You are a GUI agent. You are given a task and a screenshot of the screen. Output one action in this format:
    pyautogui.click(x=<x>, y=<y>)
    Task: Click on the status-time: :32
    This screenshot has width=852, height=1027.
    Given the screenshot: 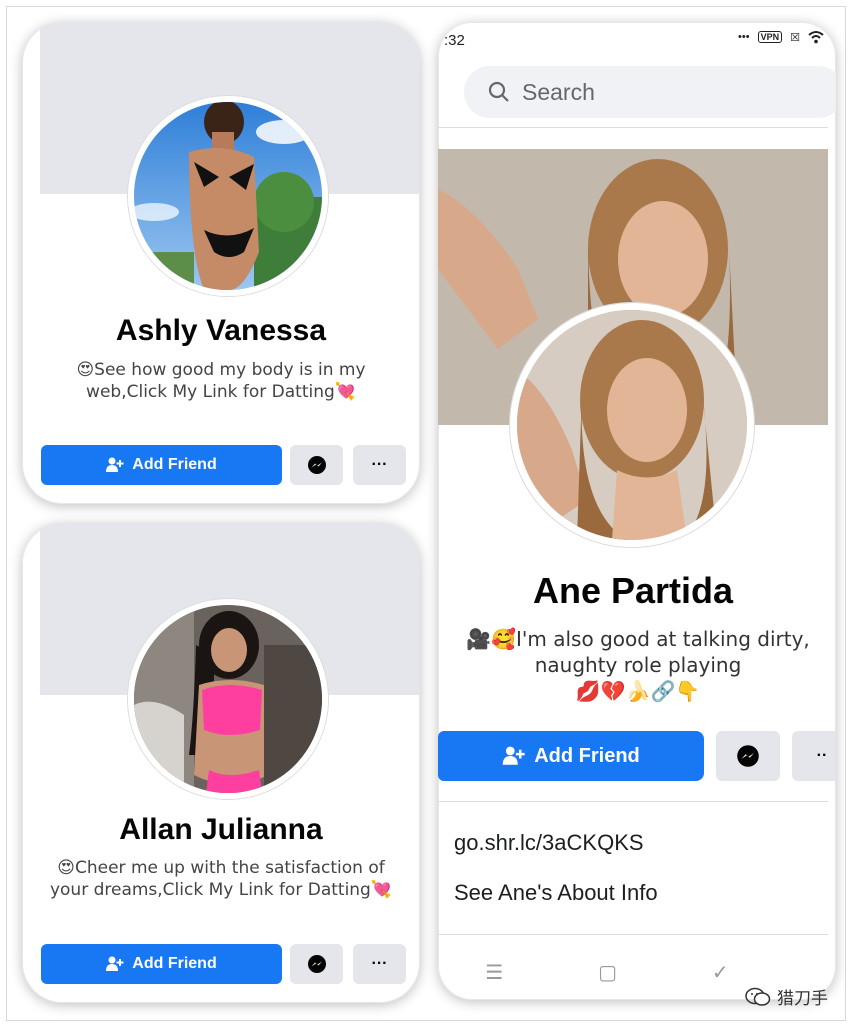 What is the action you would take?
    pyautogui.click(x=454, y=40)
    